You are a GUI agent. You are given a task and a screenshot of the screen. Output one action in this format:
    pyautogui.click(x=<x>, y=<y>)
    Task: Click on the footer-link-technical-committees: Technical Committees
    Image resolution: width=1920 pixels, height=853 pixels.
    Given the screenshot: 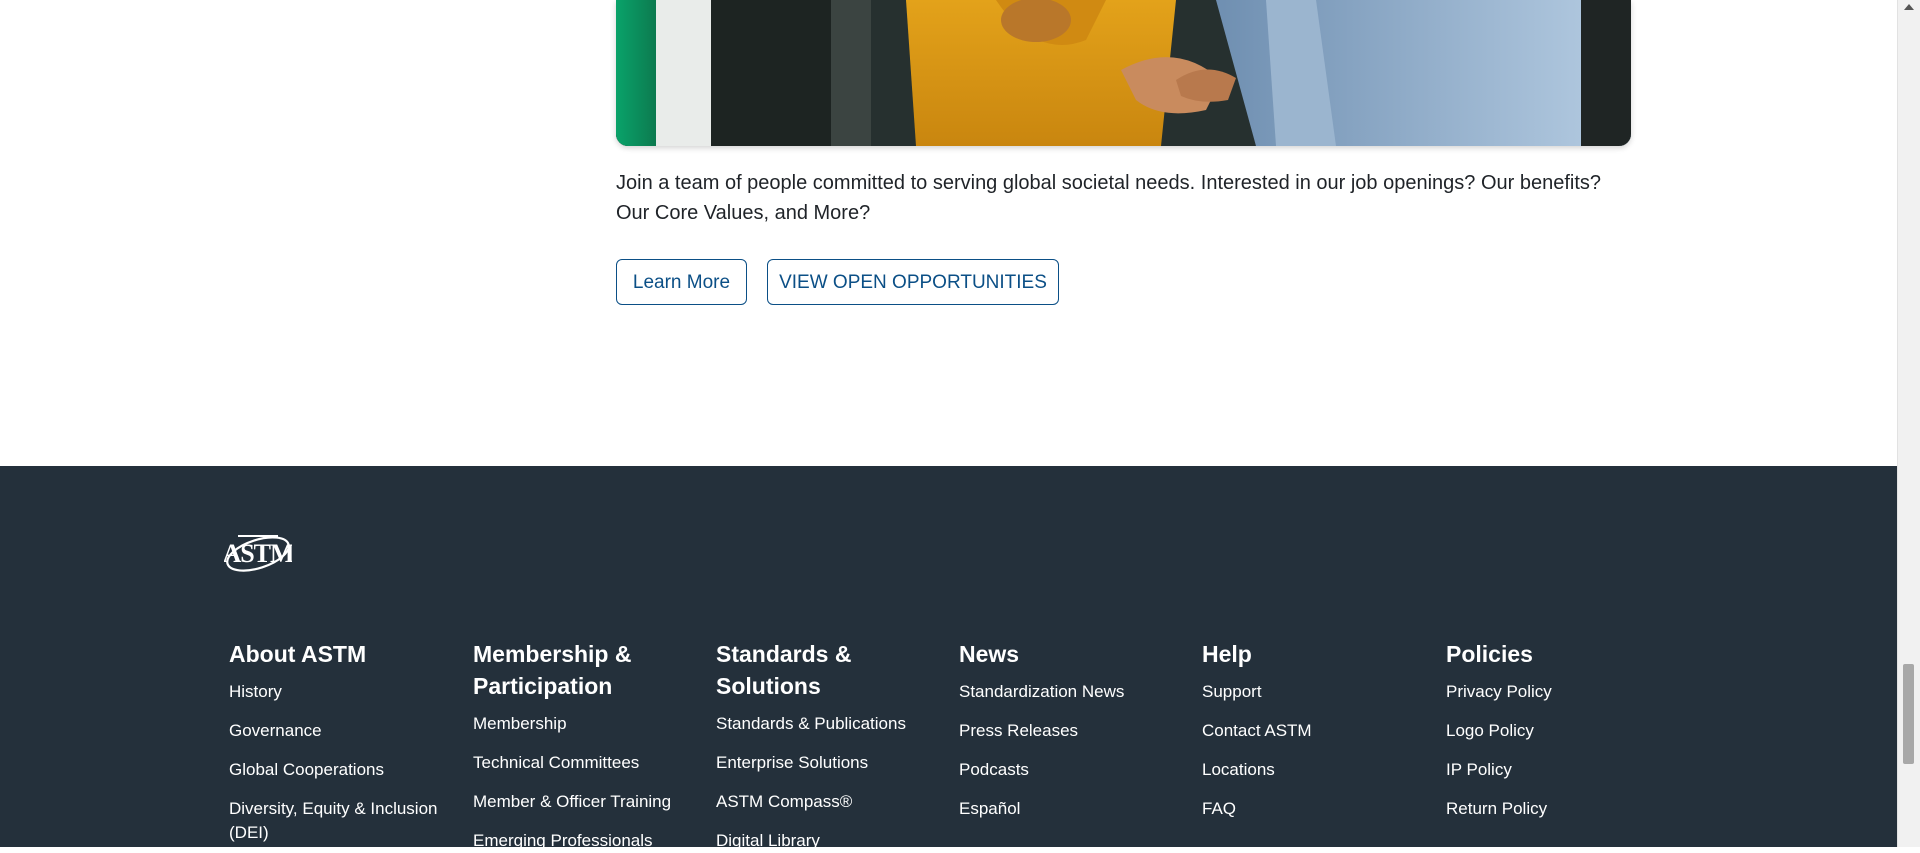 What is the action you would take?
    pyautogui.click(x=573, y=763)
    